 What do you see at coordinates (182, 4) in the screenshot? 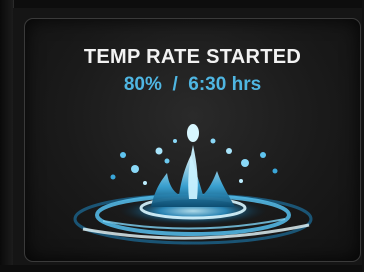
I see `bezel-top` at bounding box center [182, 4].